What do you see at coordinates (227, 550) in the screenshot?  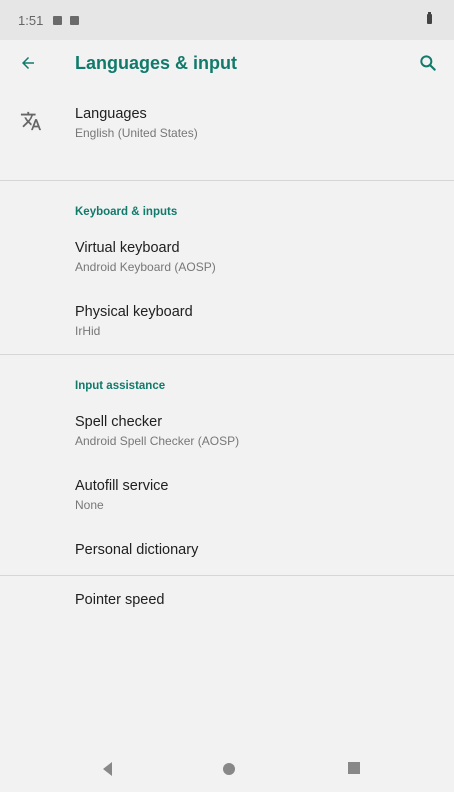 I see `personal-dictionary-item: Personal dictionary` at bounding box center [227, 550].